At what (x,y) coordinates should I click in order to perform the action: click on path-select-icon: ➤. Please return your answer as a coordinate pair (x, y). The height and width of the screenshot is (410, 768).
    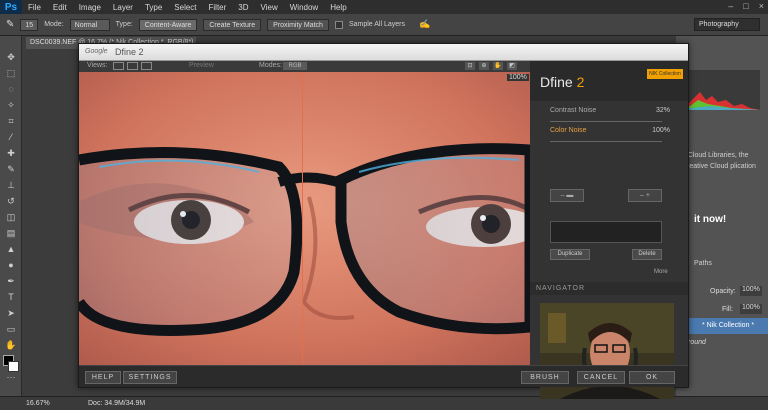
    Looking at the image, I should click on (11, 313).